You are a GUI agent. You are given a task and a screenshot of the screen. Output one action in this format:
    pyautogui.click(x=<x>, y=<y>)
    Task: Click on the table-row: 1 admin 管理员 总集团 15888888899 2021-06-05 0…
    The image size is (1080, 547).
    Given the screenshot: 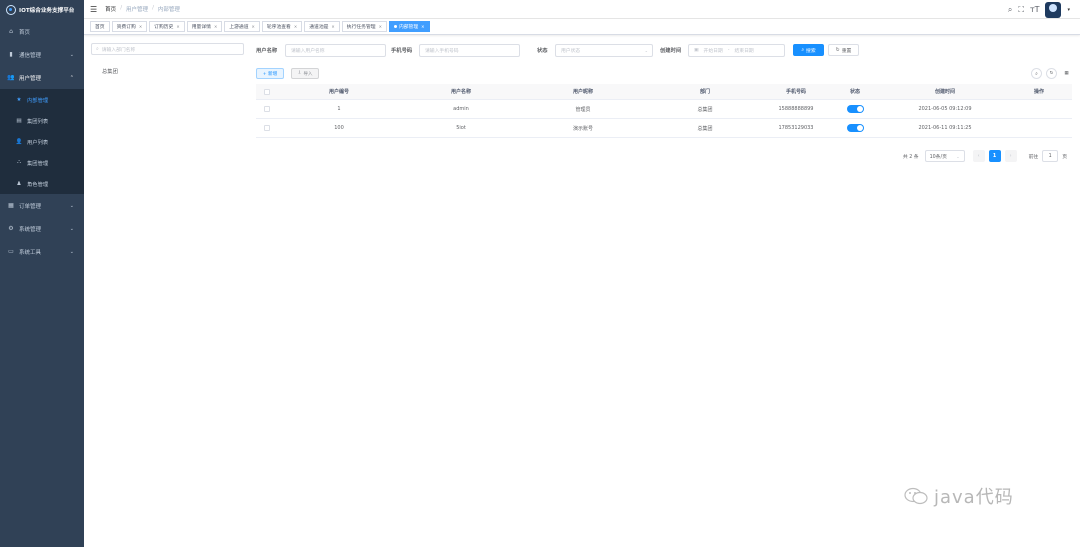 What is the action you would take?
    pyautogui.click(x=664, y=109)
    